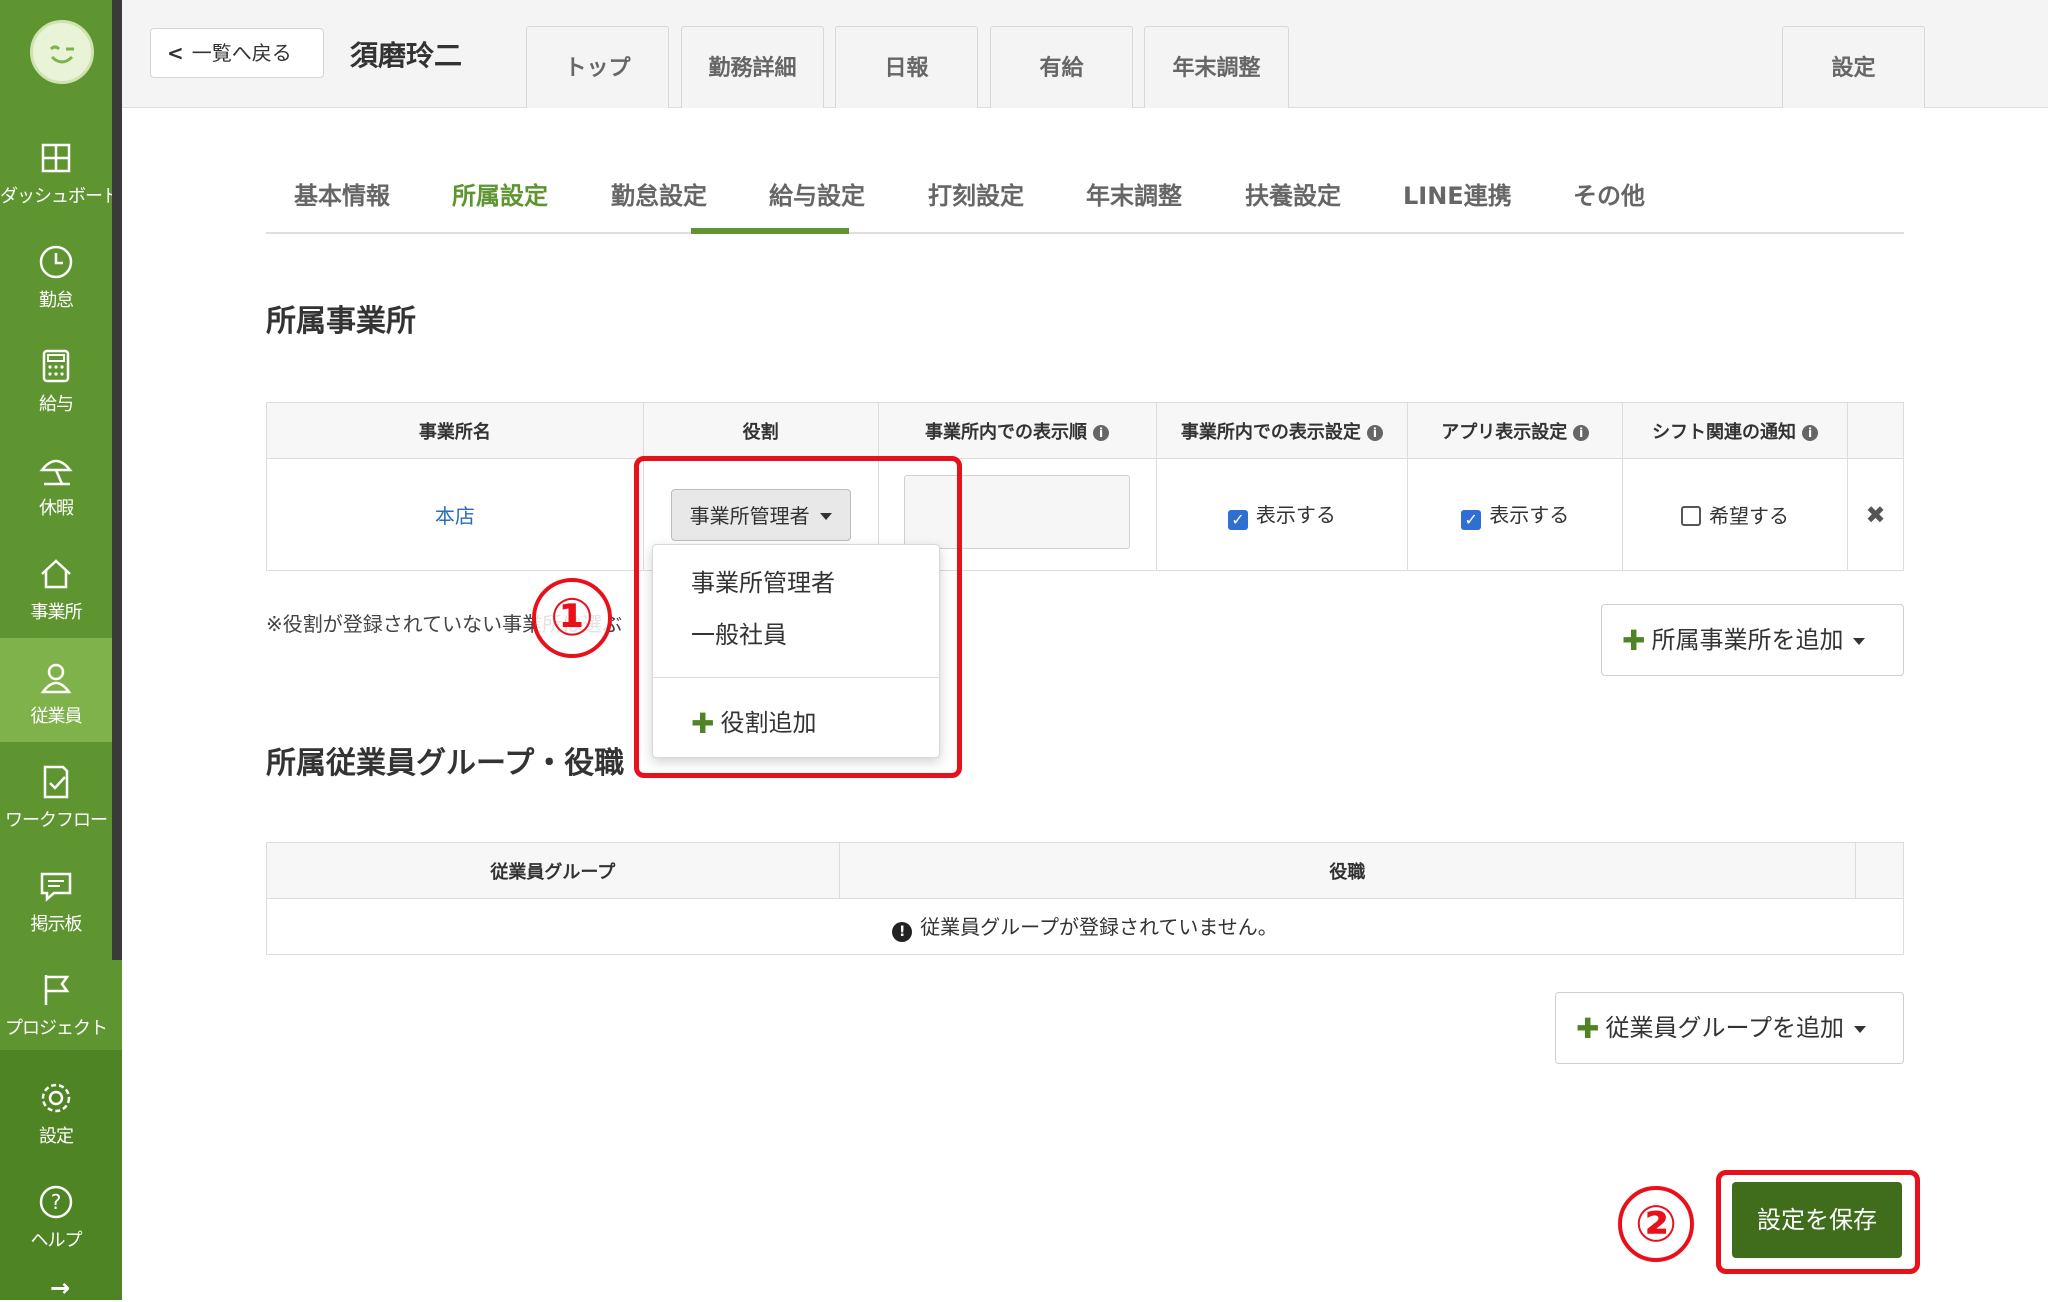 The image size is (2048, 1302). What do you see at coordinates (1270, 432) in the screenshot?
I see `col-label: 事業所内での表示設定` at bounding box center [1270, 432].